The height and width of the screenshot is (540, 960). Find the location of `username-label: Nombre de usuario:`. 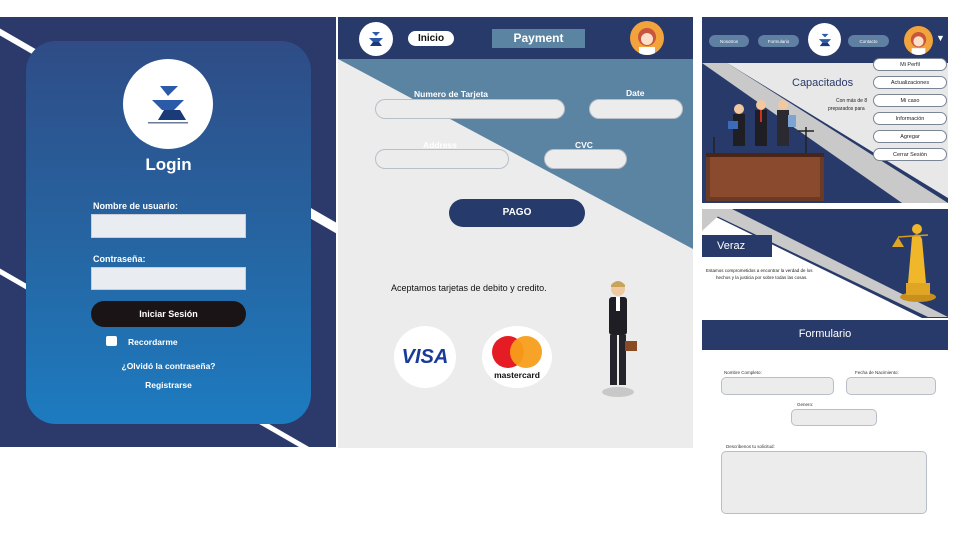

username-label: Nombre de usuario: is located at coordinates (136, 206).